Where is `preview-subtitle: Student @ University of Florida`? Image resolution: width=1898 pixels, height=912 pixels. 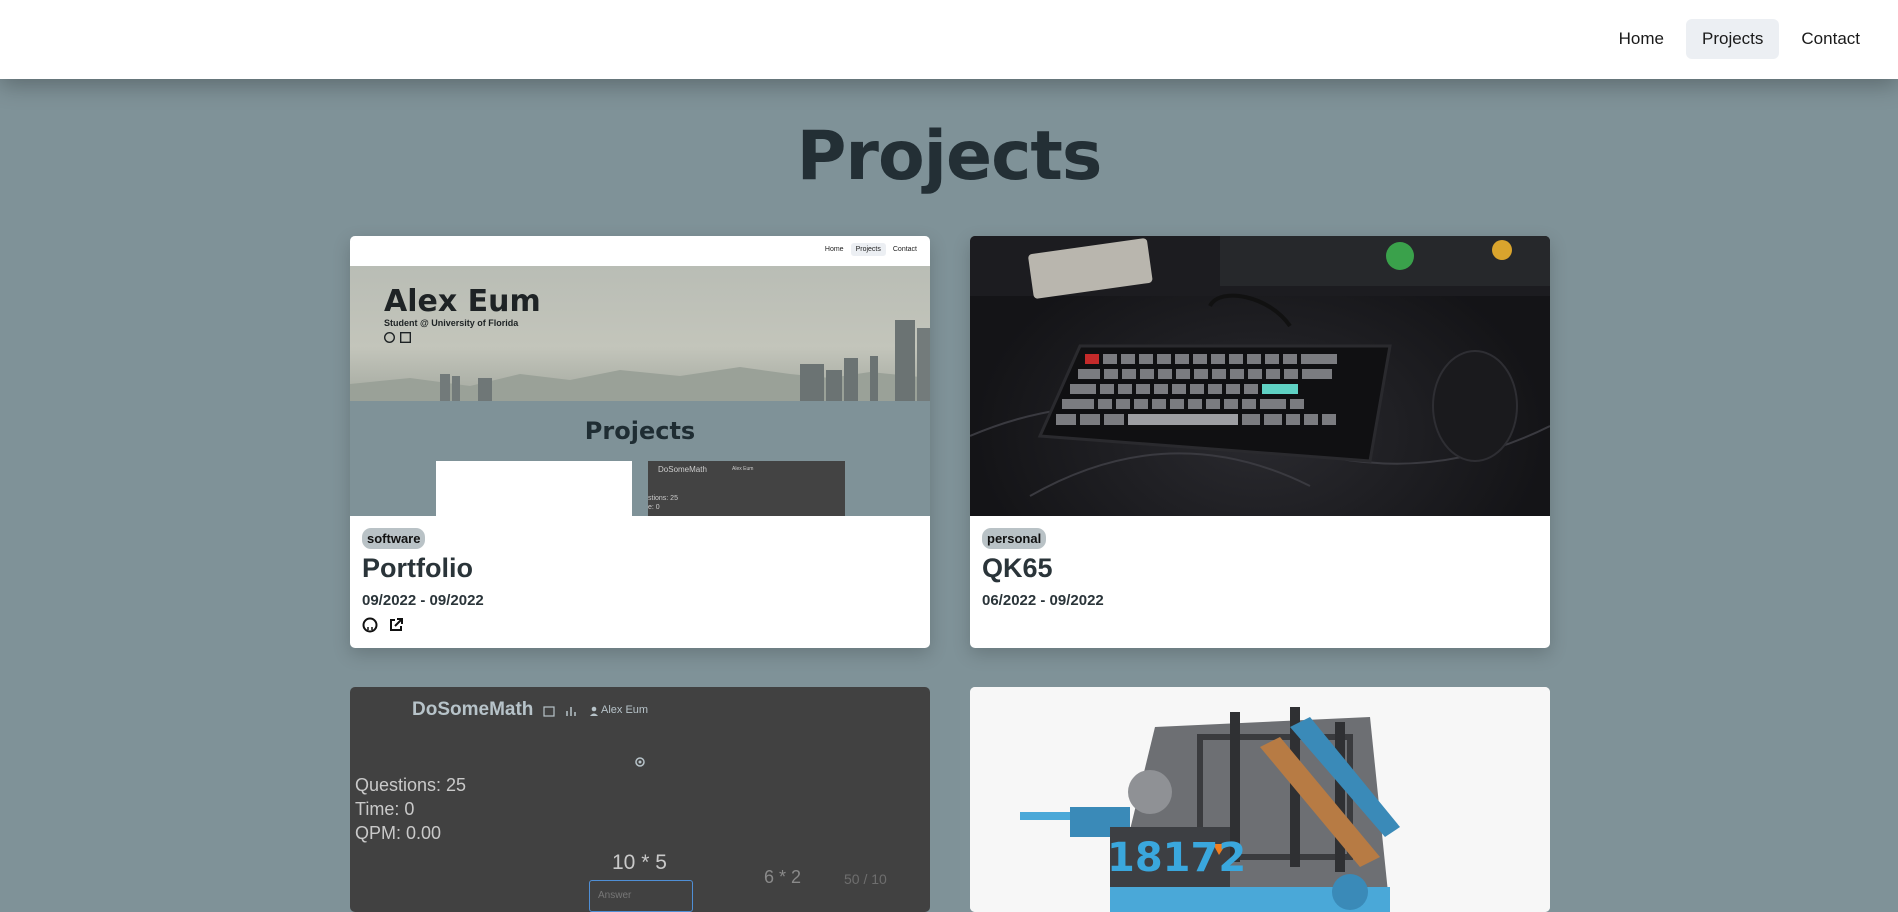 preview-subtitle: Student @ University of Florida is located at coordinates (451, 323).